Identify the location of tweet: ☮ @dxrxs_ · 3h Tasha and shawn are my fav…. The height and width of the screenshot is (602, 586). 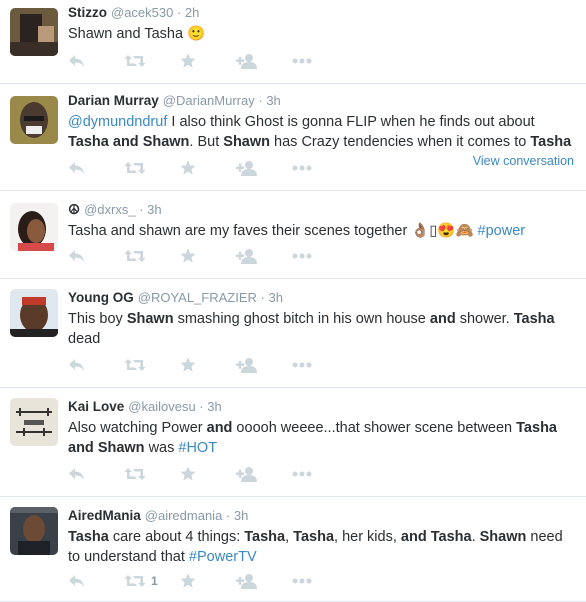
(293, 235).